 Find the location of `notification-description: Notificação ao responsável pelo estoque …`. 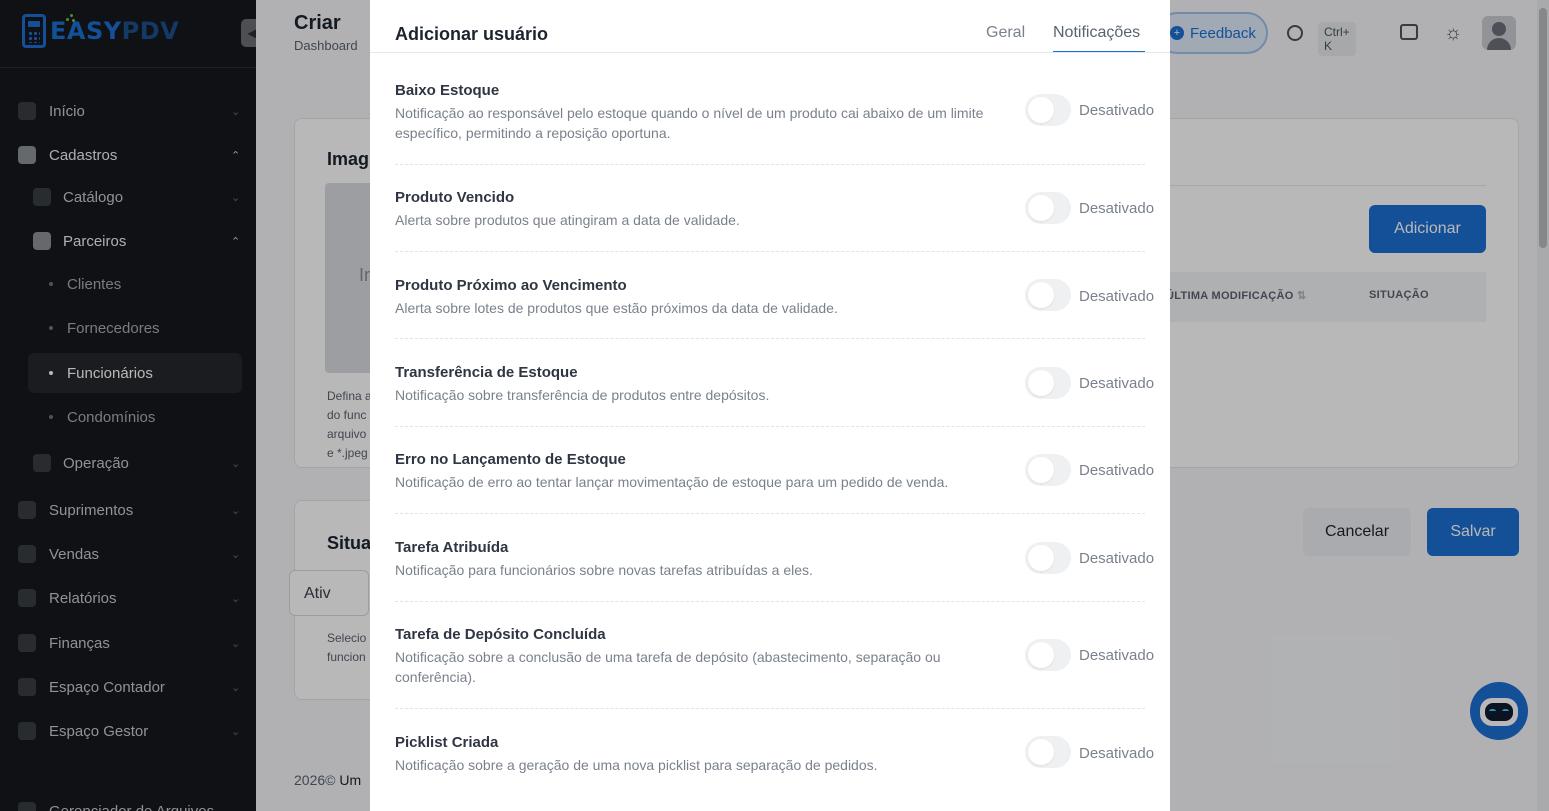

notification-description: Notificação ao responsável pelo estoque … is located at coordinates (689, 123).